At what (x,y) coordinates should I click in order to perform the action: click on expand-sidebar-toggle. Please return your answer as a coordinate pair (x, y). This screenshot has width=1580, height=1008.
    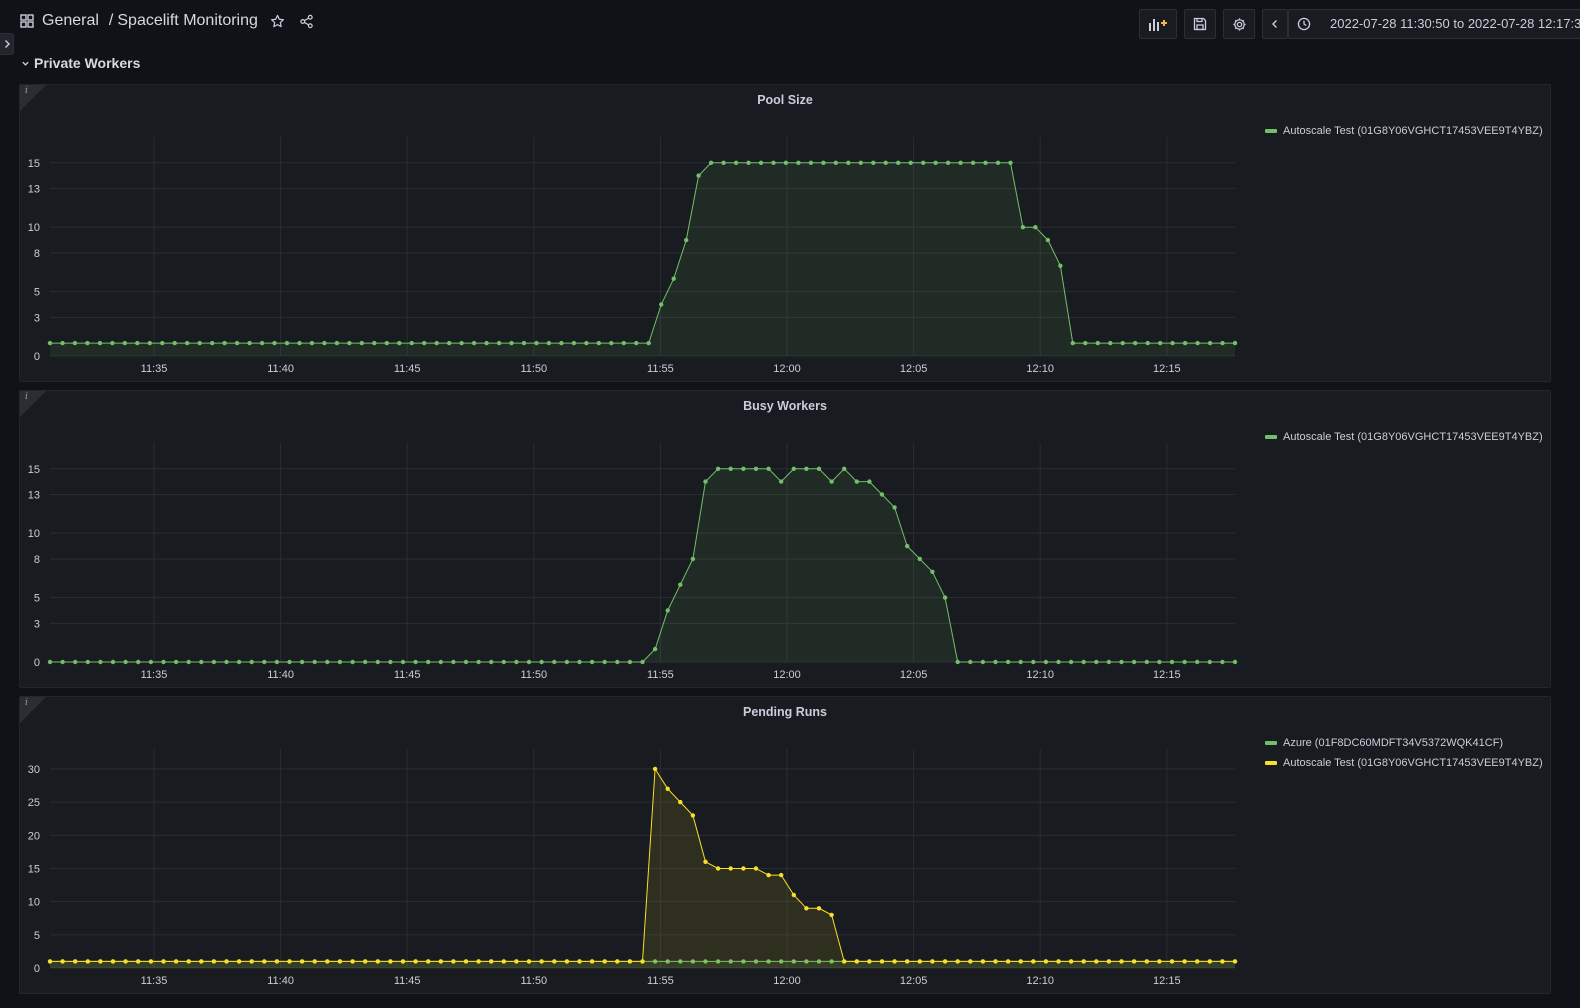
    Looking at the image, I should click on (7, 44).